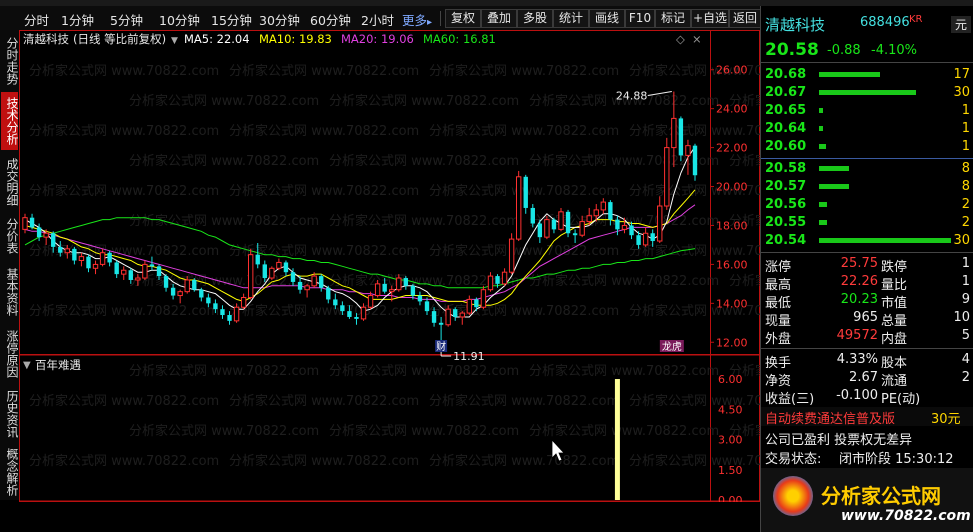  Describe the element at coordinates (535, 18) in the screenshot. I see `multi-stock-button: 多股` at that location.